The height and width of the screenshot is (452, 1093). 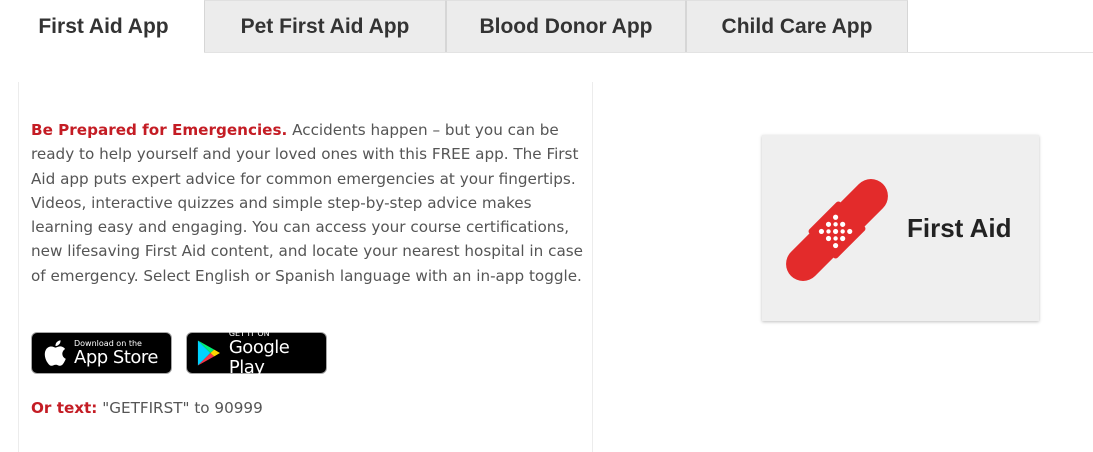 I want to click on google-play-big-label: Google Play, so click(x=259, y=357).